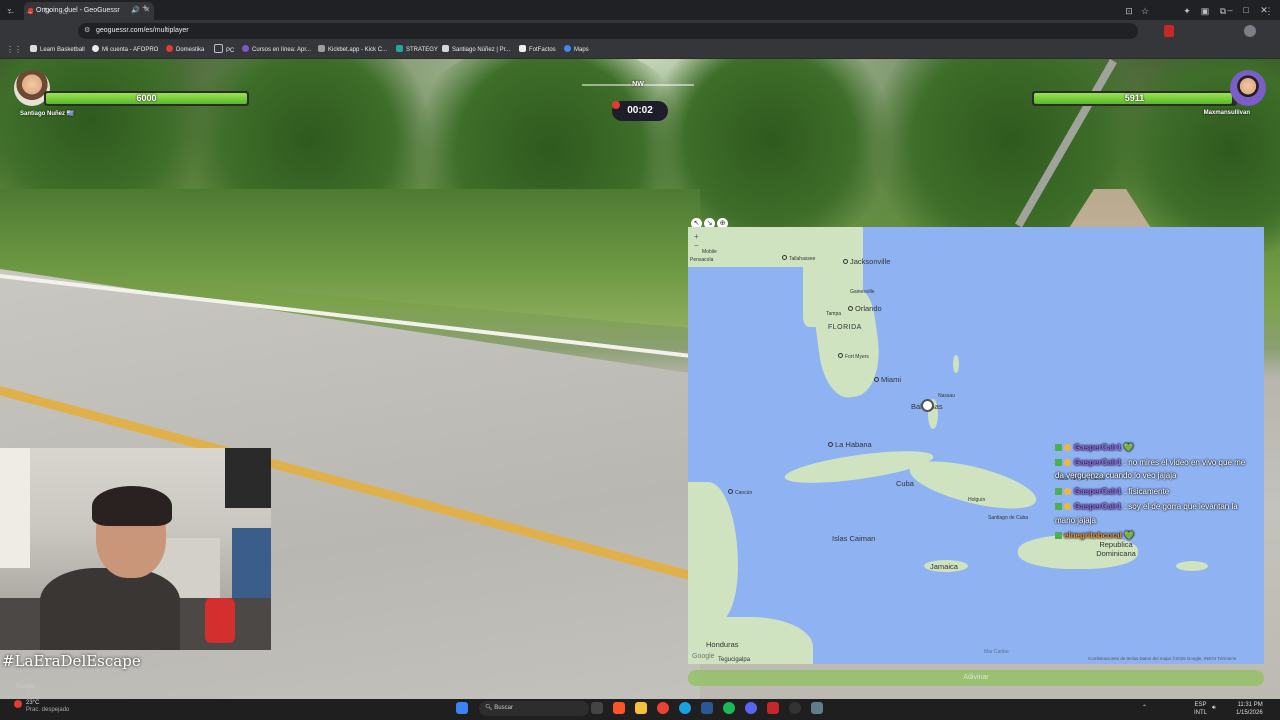 Image resolution: width=1280 pixels, height=720 pixels. I want to click on network-volume-icon: 🔊︎, so click(1214, 708).